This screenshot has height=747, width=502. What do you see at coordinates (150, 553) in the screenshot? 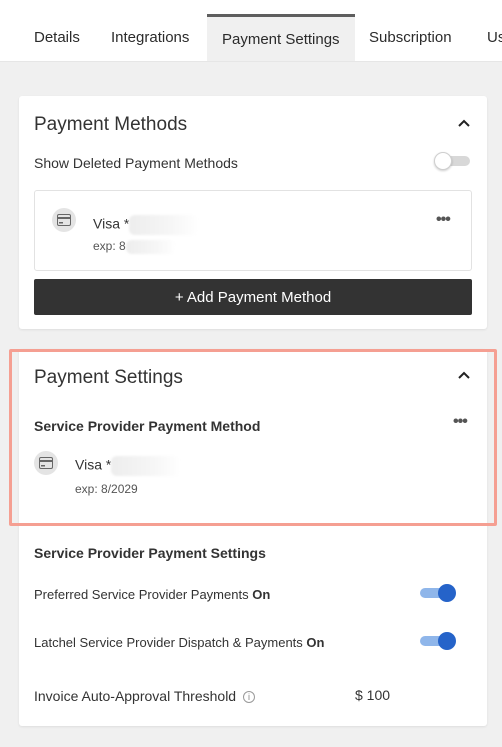
I see `sp-settings-heading: Service Provider Payment Settings` at bounding box center [150, 553].